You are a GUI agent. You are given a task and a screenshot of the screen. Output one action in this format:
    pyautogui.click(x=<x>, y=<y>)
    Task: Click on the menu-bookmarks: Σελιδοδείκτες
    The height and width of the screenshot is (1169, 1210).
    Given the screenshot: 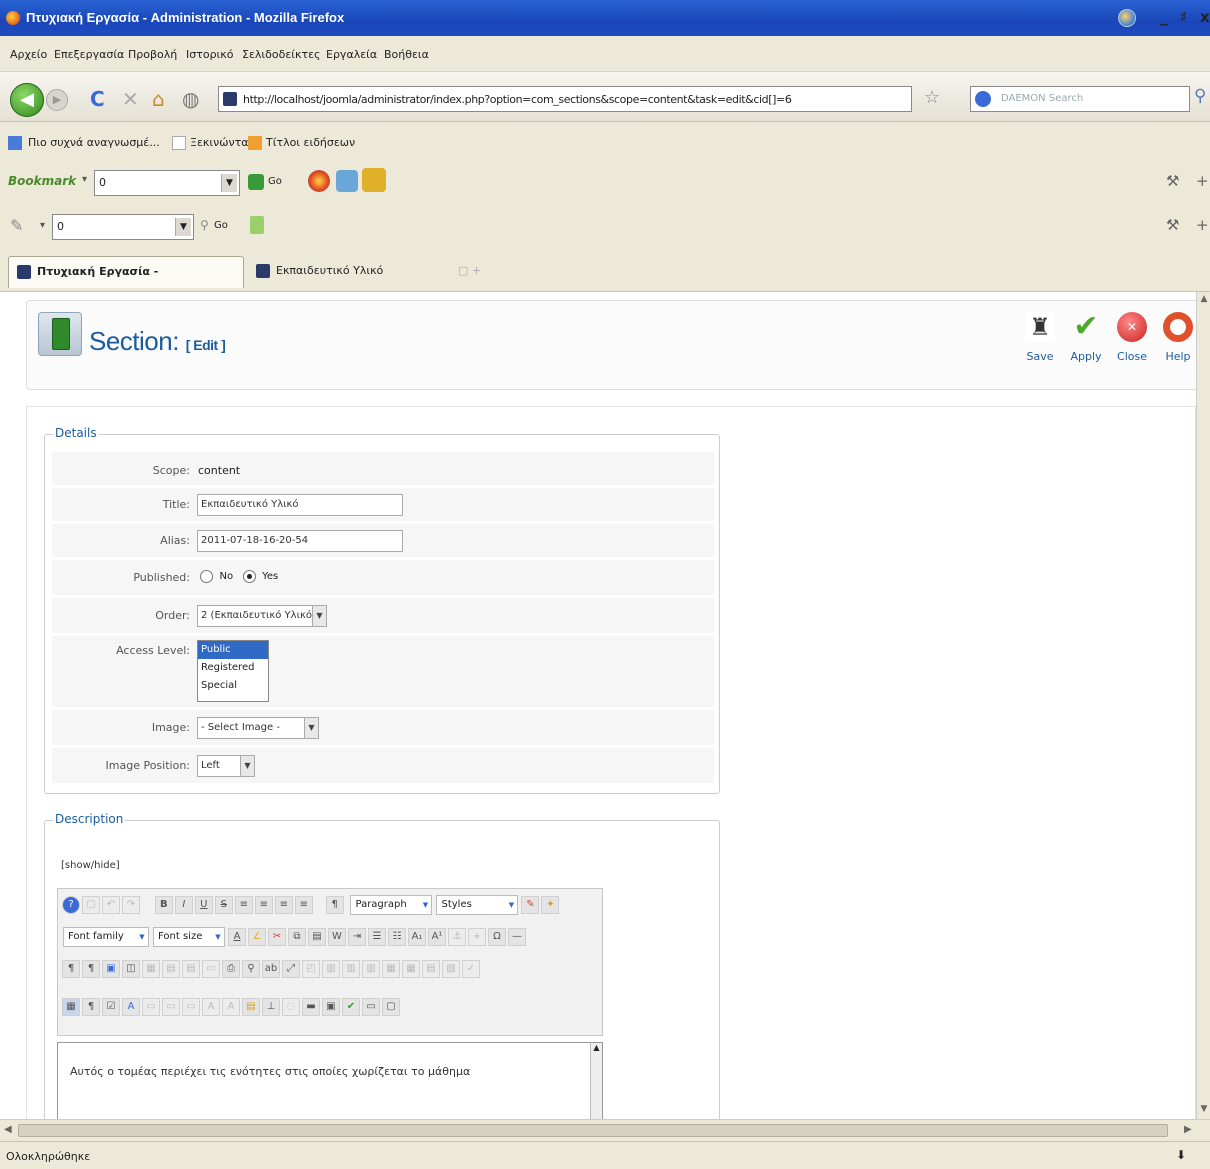 What is the action you would take?
    pyautogui.click(x=281, y=54)
    